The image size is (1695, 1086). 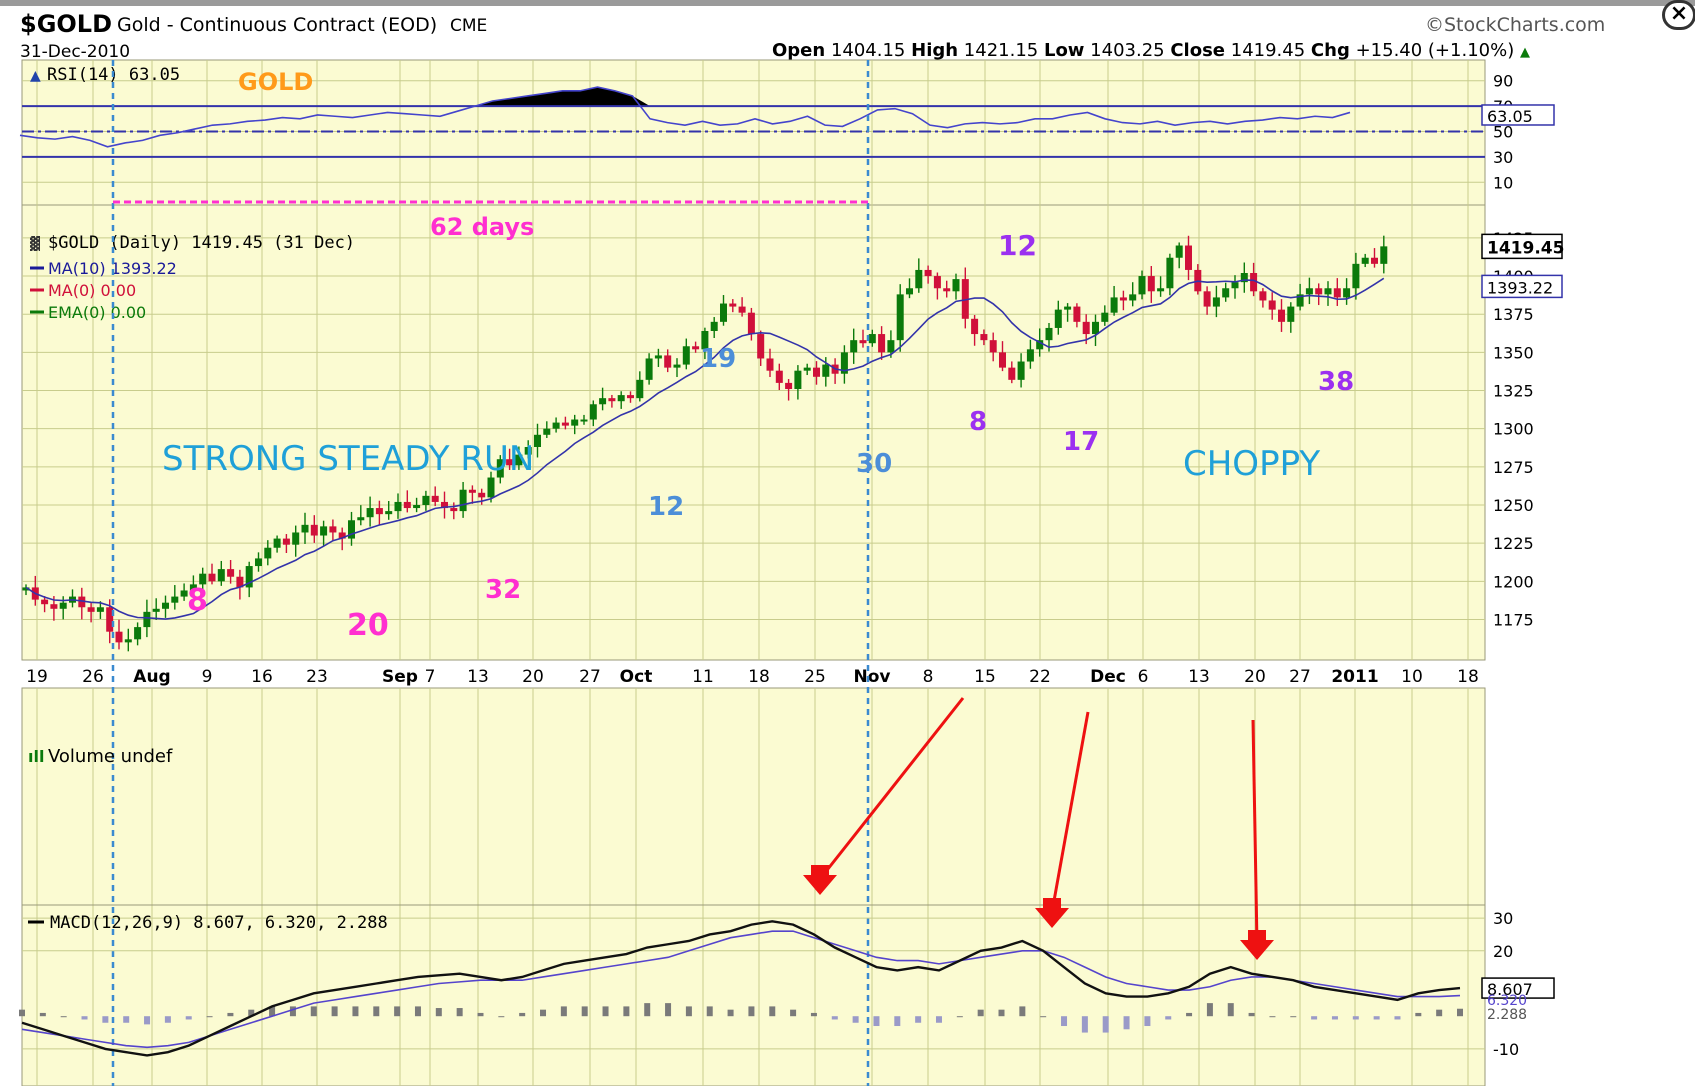 What do you see at coordinates (1412, 677) in the screenshot?
I see `x-tick-label: 10` at bounding box center [1412, 677].